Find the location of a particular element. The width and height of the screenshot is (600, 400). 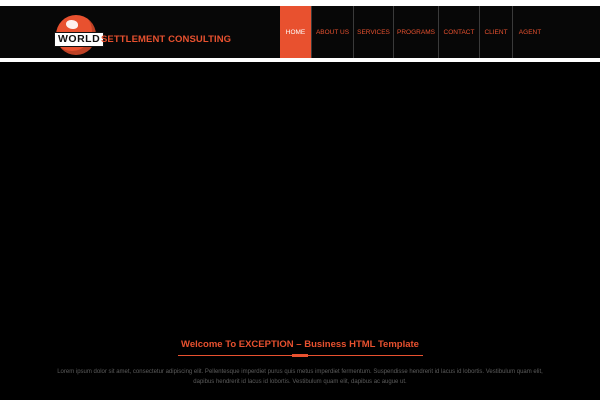

logo-badge: WORLD is located at coordinates (79, 39).